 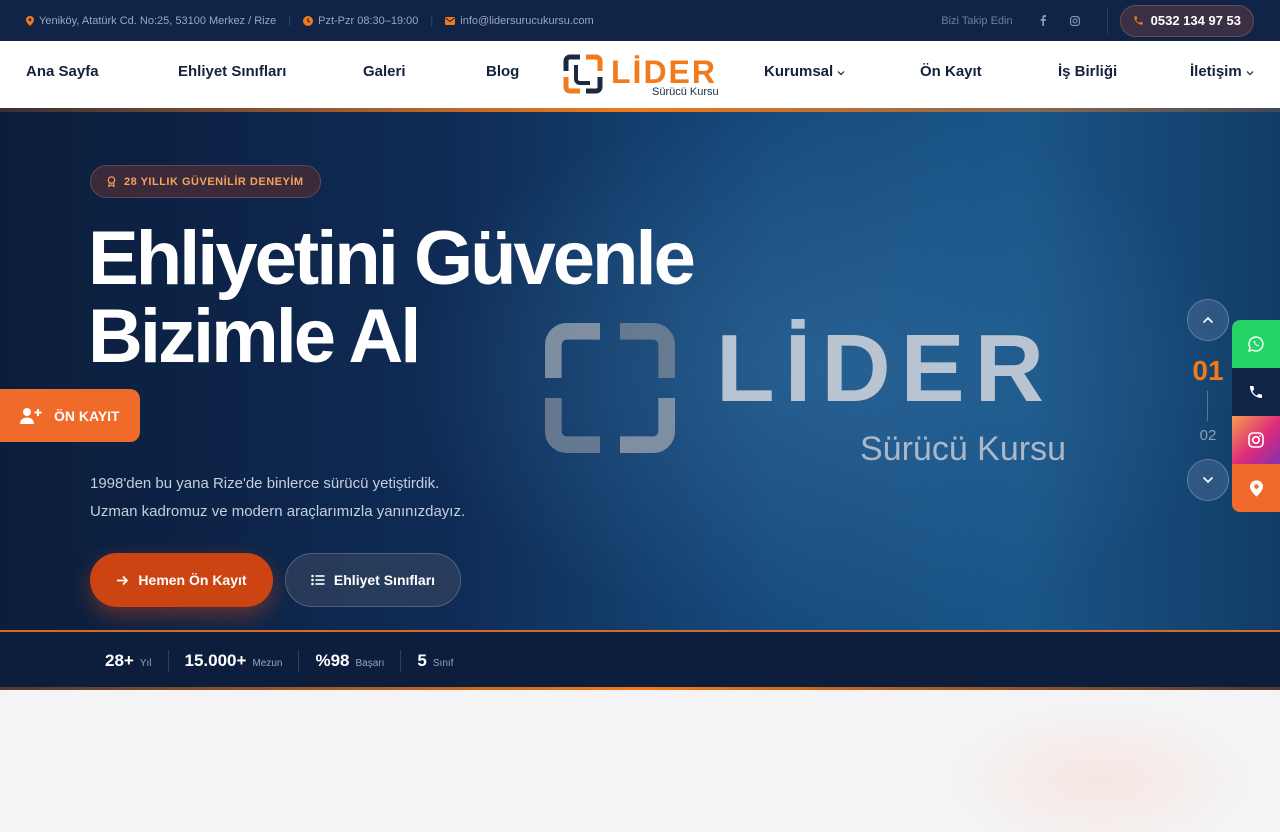 What do you see at coordinates (1043, 21) in the screenshot?
I see `facebook-icon` at bounding box center [1043, 21].